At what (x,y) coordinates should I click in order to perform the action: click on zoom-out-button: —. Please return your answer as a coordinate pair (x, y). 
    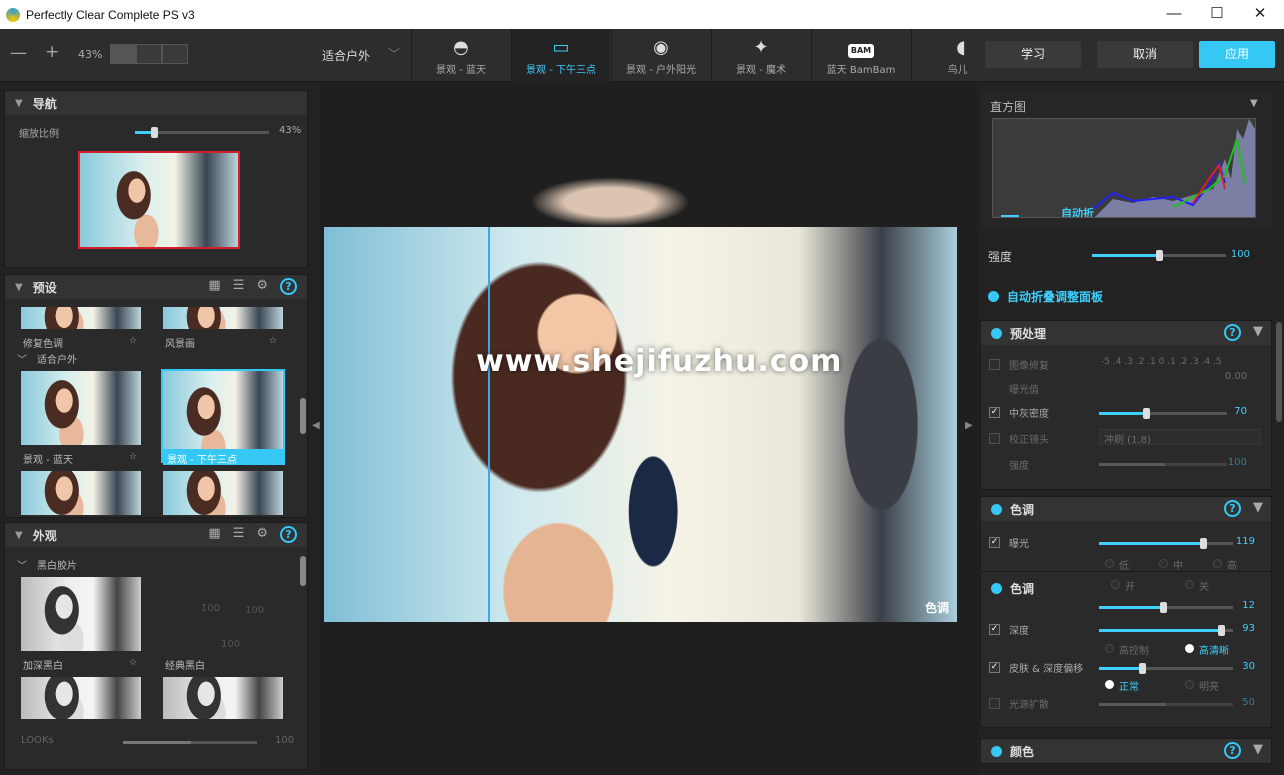
    Looking at the image, I should click on (18, 53).